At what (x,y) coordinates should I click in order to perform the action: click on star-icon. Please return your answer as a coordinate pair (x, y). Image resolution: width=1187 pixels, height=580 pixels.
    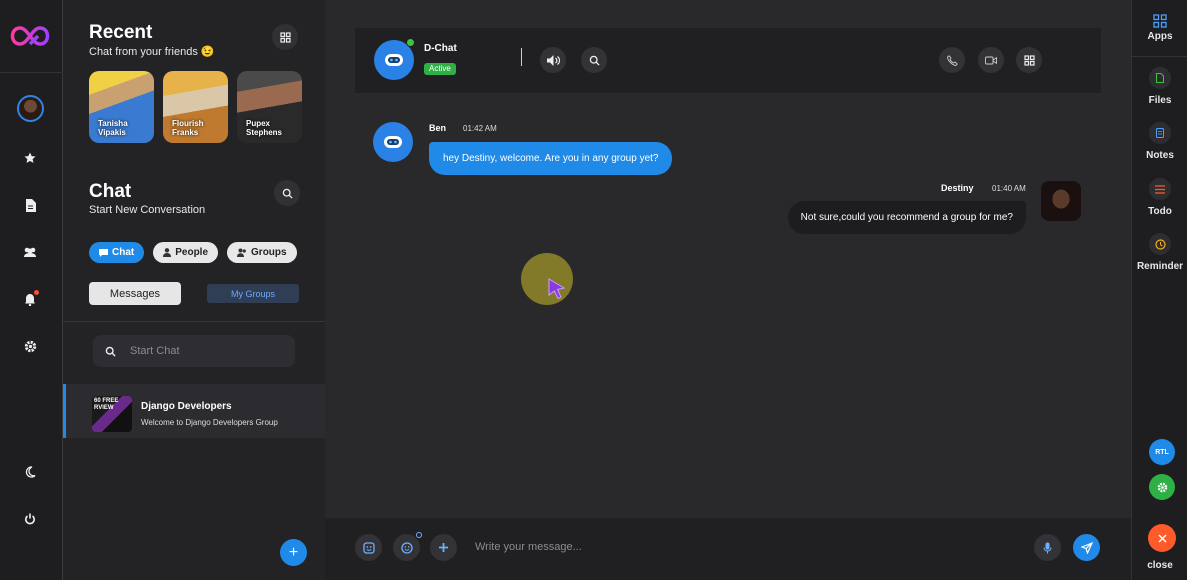
    Looking at the image, I should click on (30, 158).